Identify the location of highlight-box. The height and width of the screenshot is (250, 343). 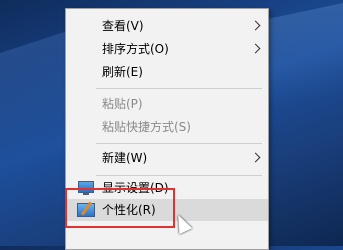
(120, 208).